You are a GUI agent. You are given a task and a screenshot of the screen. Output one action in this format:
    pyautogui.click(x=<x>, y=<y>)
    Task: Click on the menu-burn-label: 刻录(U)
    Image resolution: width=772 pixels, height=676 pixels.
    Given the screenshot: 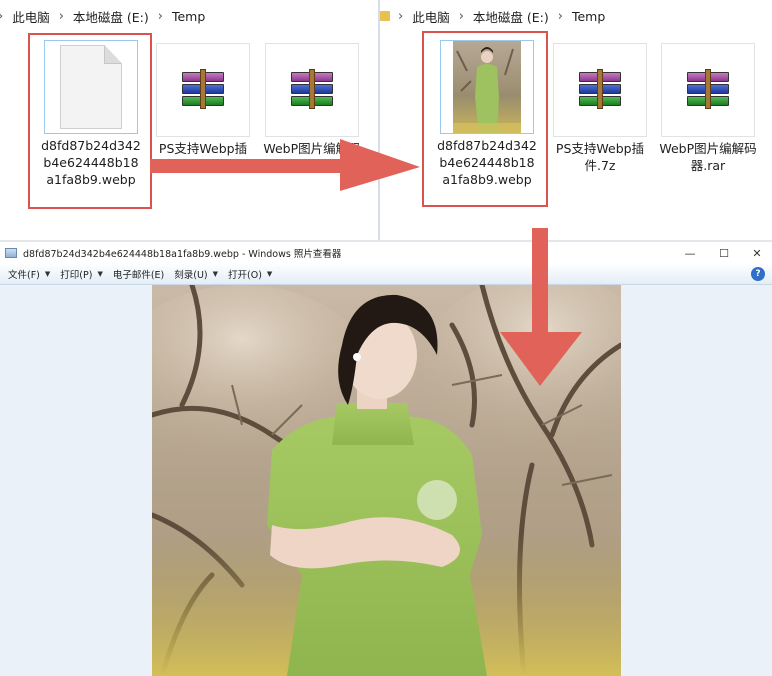 What is the action you would take?
    pyautogui.click(x=191, y=275)
    